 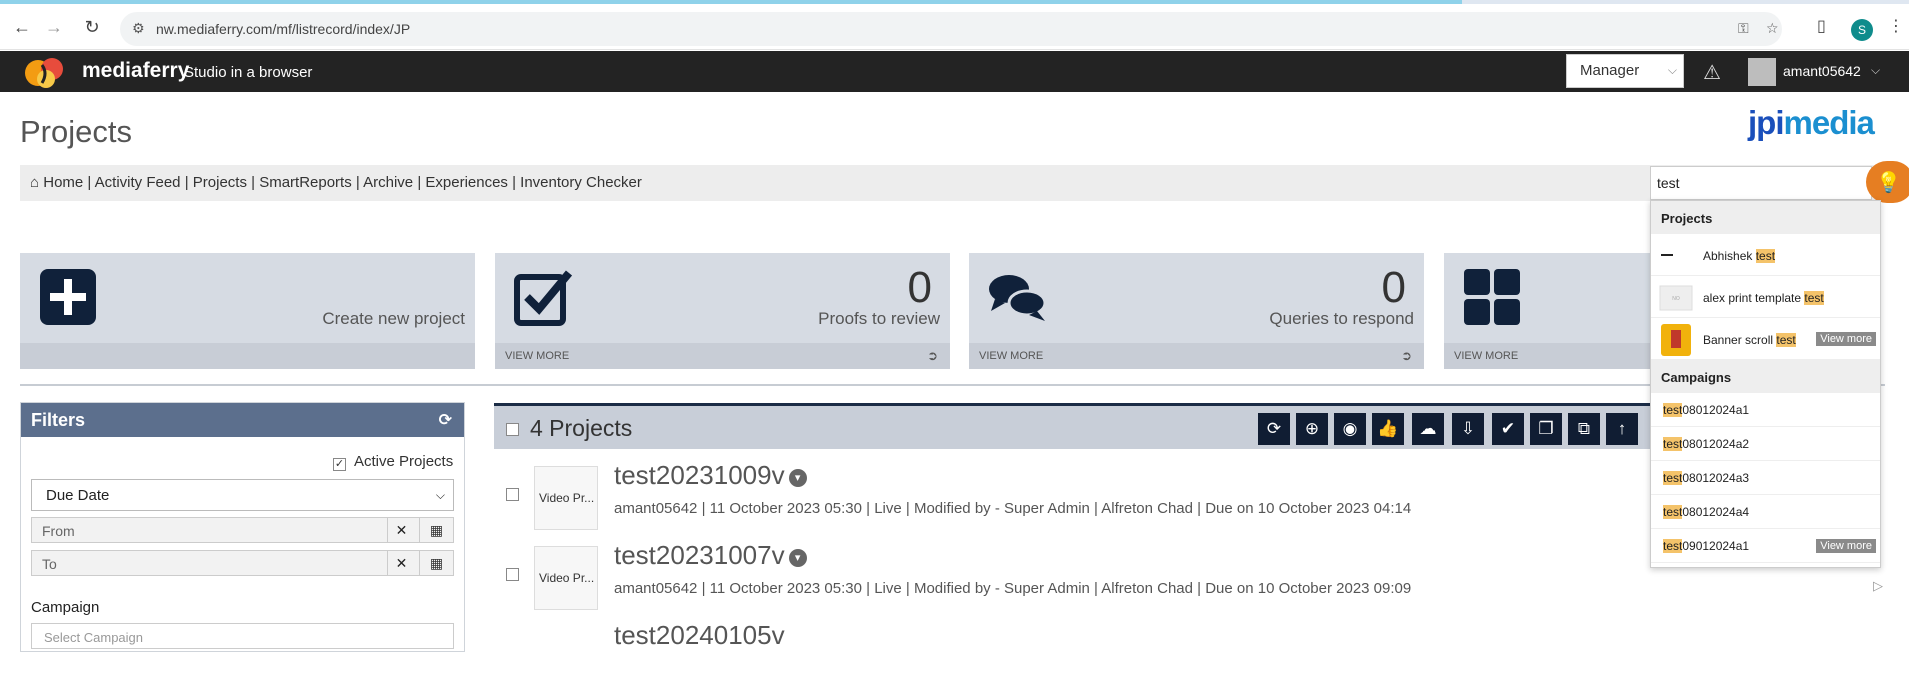 I want to click on project-name: test20231007v ▾, so click(x=710, y=555).